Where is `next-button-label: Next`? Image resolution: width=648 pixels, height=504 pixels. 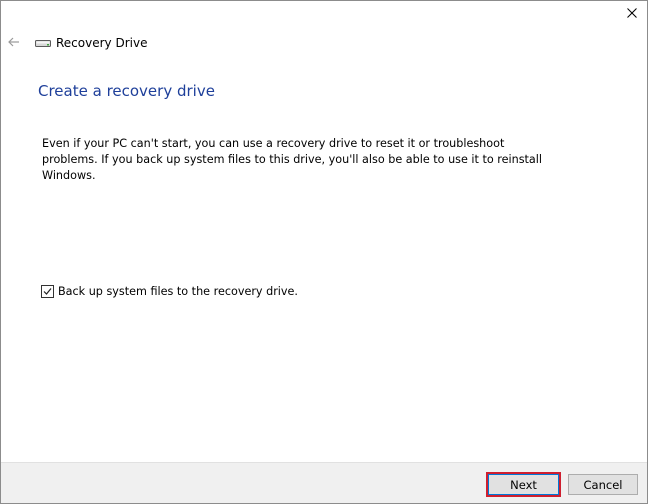 next-button-label: Next is located at coordinates (523, 484).